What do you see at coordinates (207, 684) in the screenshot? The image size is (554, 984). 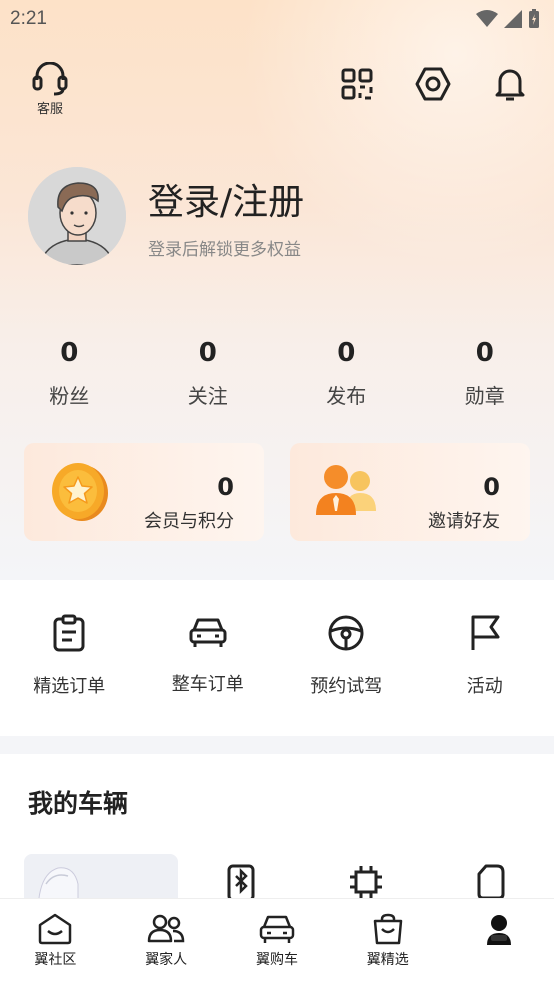 I see `order-label: 整车订单` at bounding box center [207, 684].